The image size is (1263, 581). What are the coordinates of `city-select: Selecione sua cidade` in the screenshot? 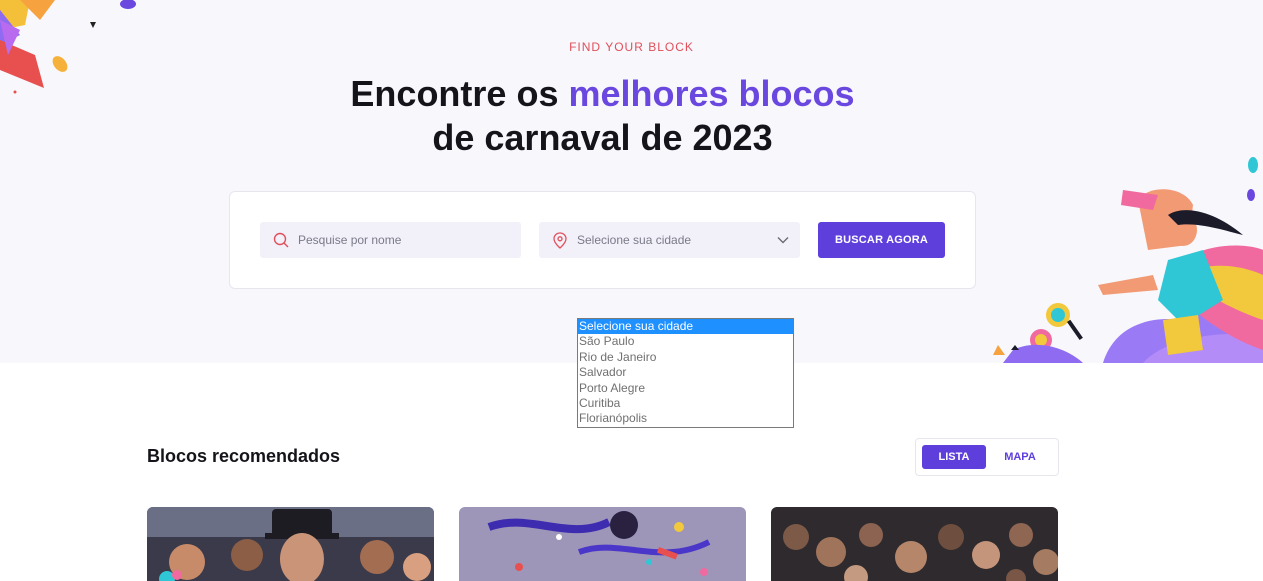 It's located at (669, 240).